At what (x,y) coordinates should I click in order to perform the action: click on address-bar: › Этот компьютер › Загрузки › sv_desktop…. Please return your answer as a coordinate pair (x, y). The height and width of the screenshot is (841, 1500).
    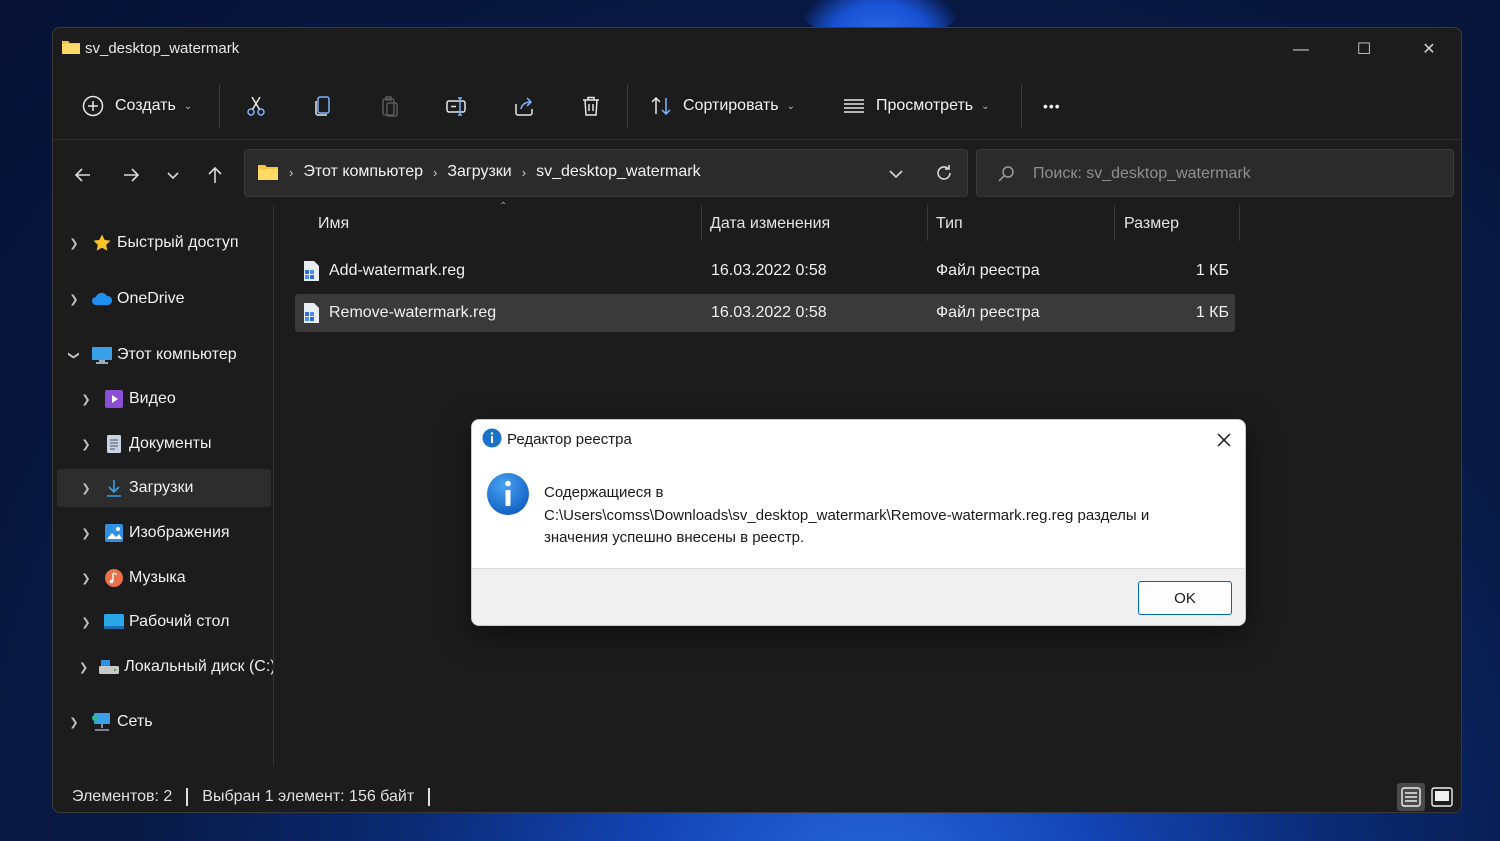
    Looking at the image, I should click on (606, 173).